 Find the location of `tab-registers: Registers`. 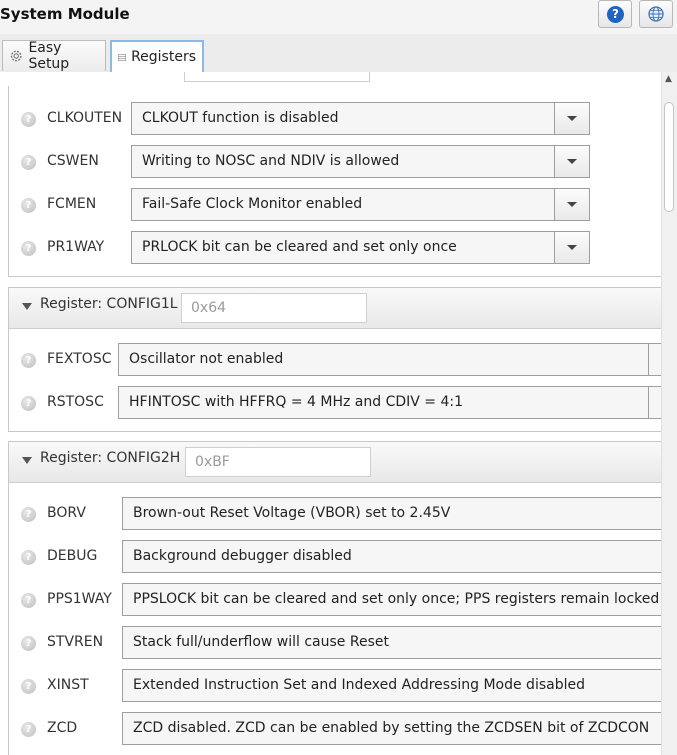

tab-registers: Registers is located at coordinates (157, 56).